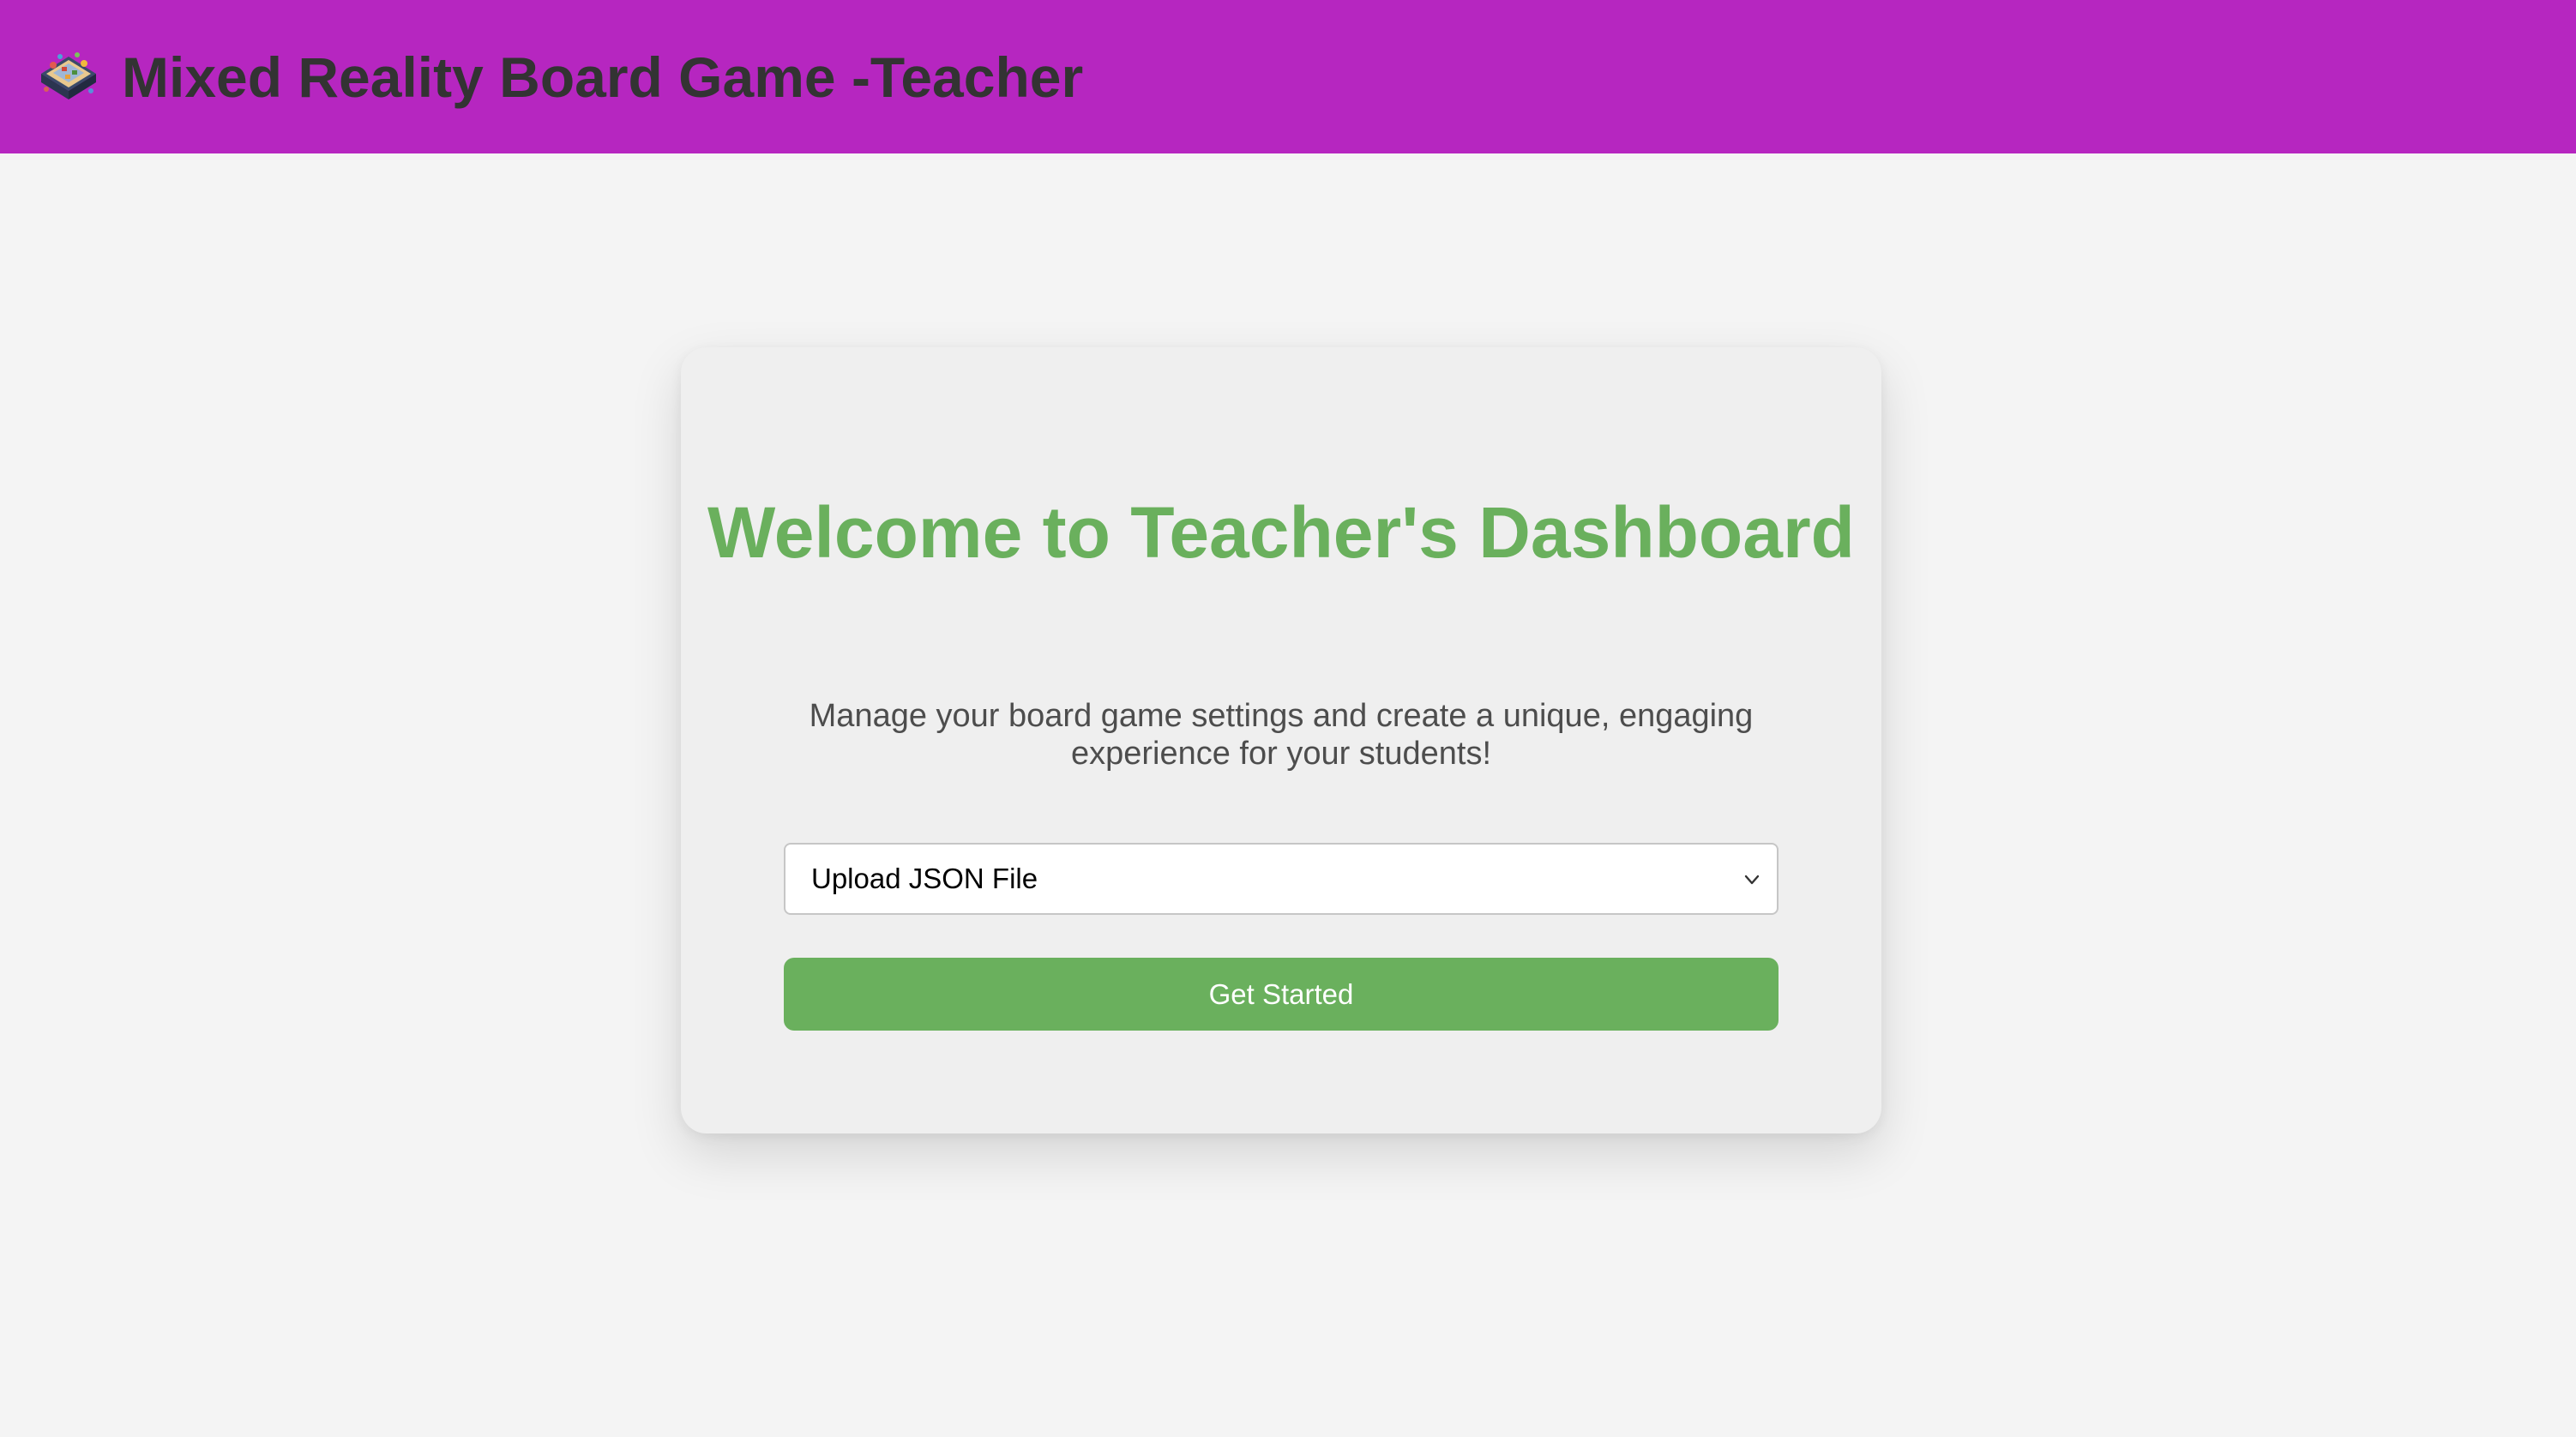 This screenshot has height=1437, width=2576. I want to click on get-started-button: Get Started, so click(1281, 994).